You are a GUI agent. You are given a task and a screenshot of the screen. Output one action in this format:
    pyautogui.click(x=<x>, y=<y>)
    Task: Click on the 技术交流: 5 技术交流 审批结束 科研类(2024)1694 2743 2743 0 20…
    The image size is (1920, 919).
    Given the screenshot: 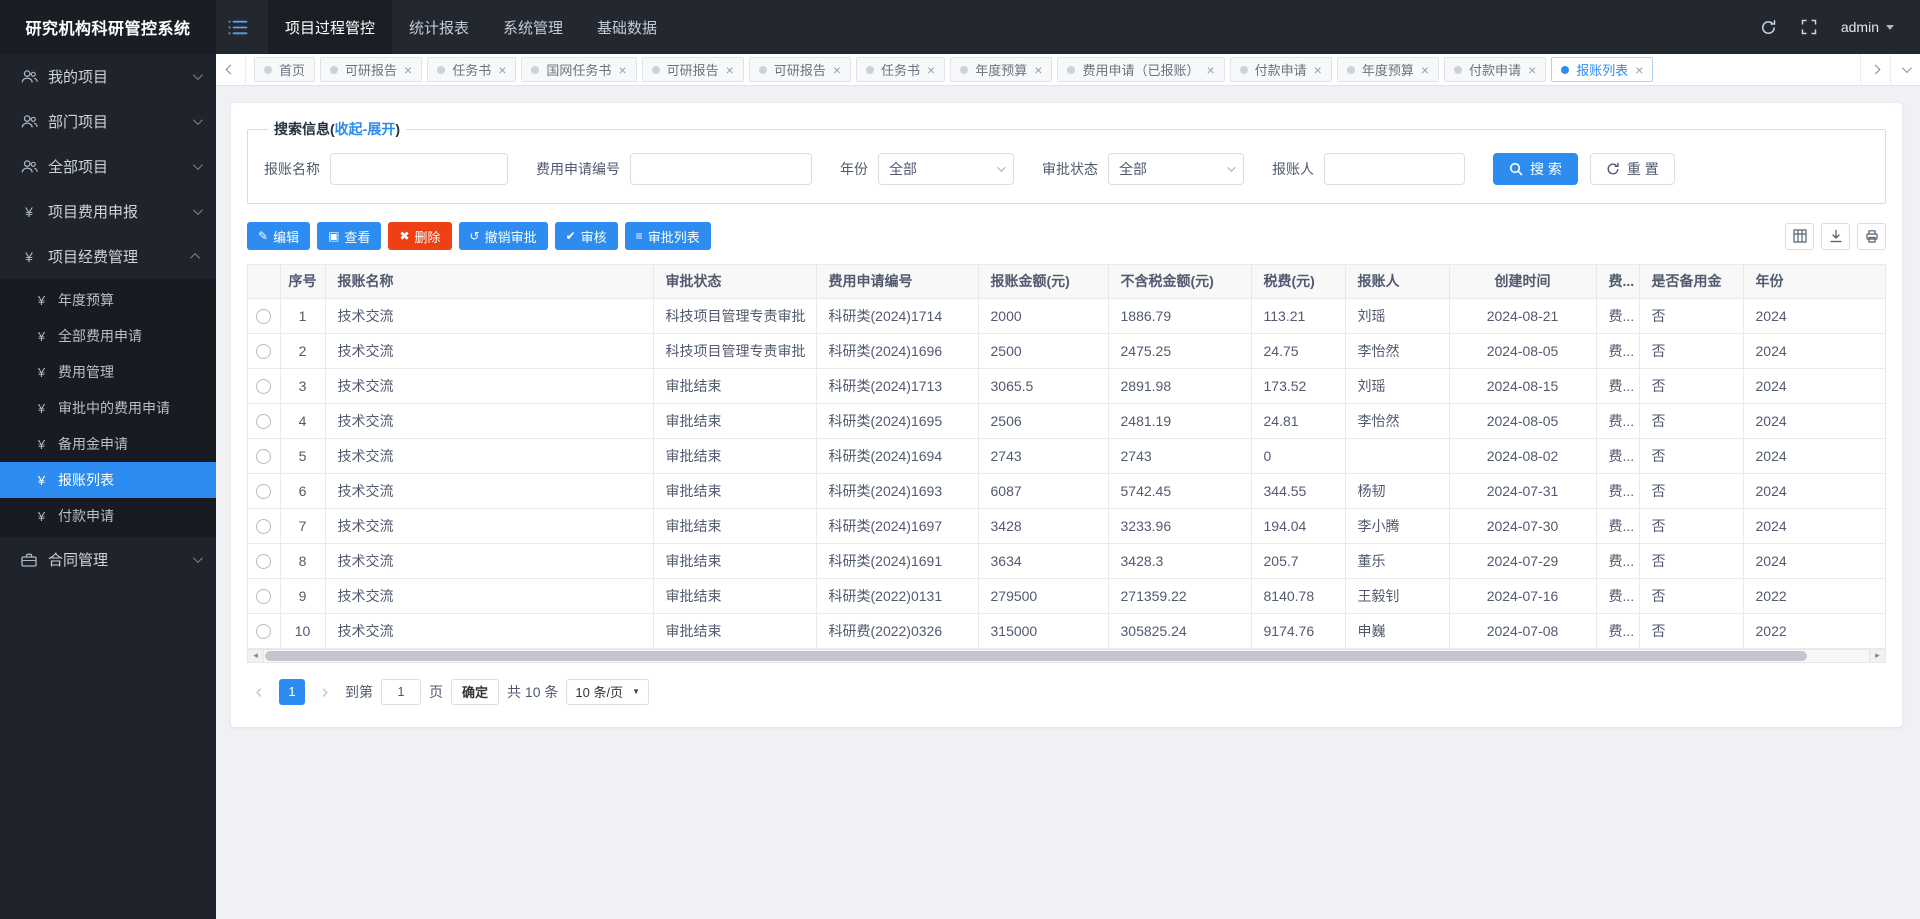 What is the action you would take?
    pyautogui.click(x=1066, y=456)
    